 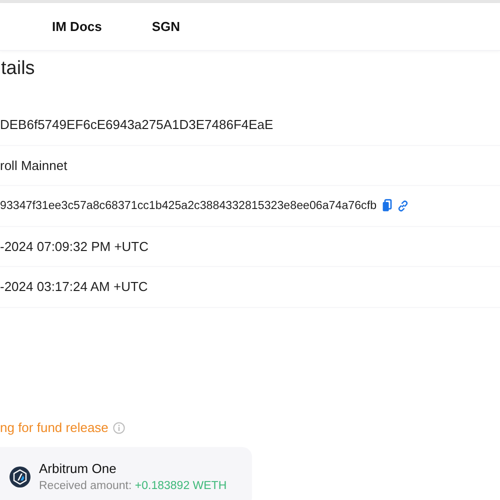 What do you see at coordinates (54, 427) in the screenshot?
I see `status-text: ng for fund release` at bounding box center [54, 427].